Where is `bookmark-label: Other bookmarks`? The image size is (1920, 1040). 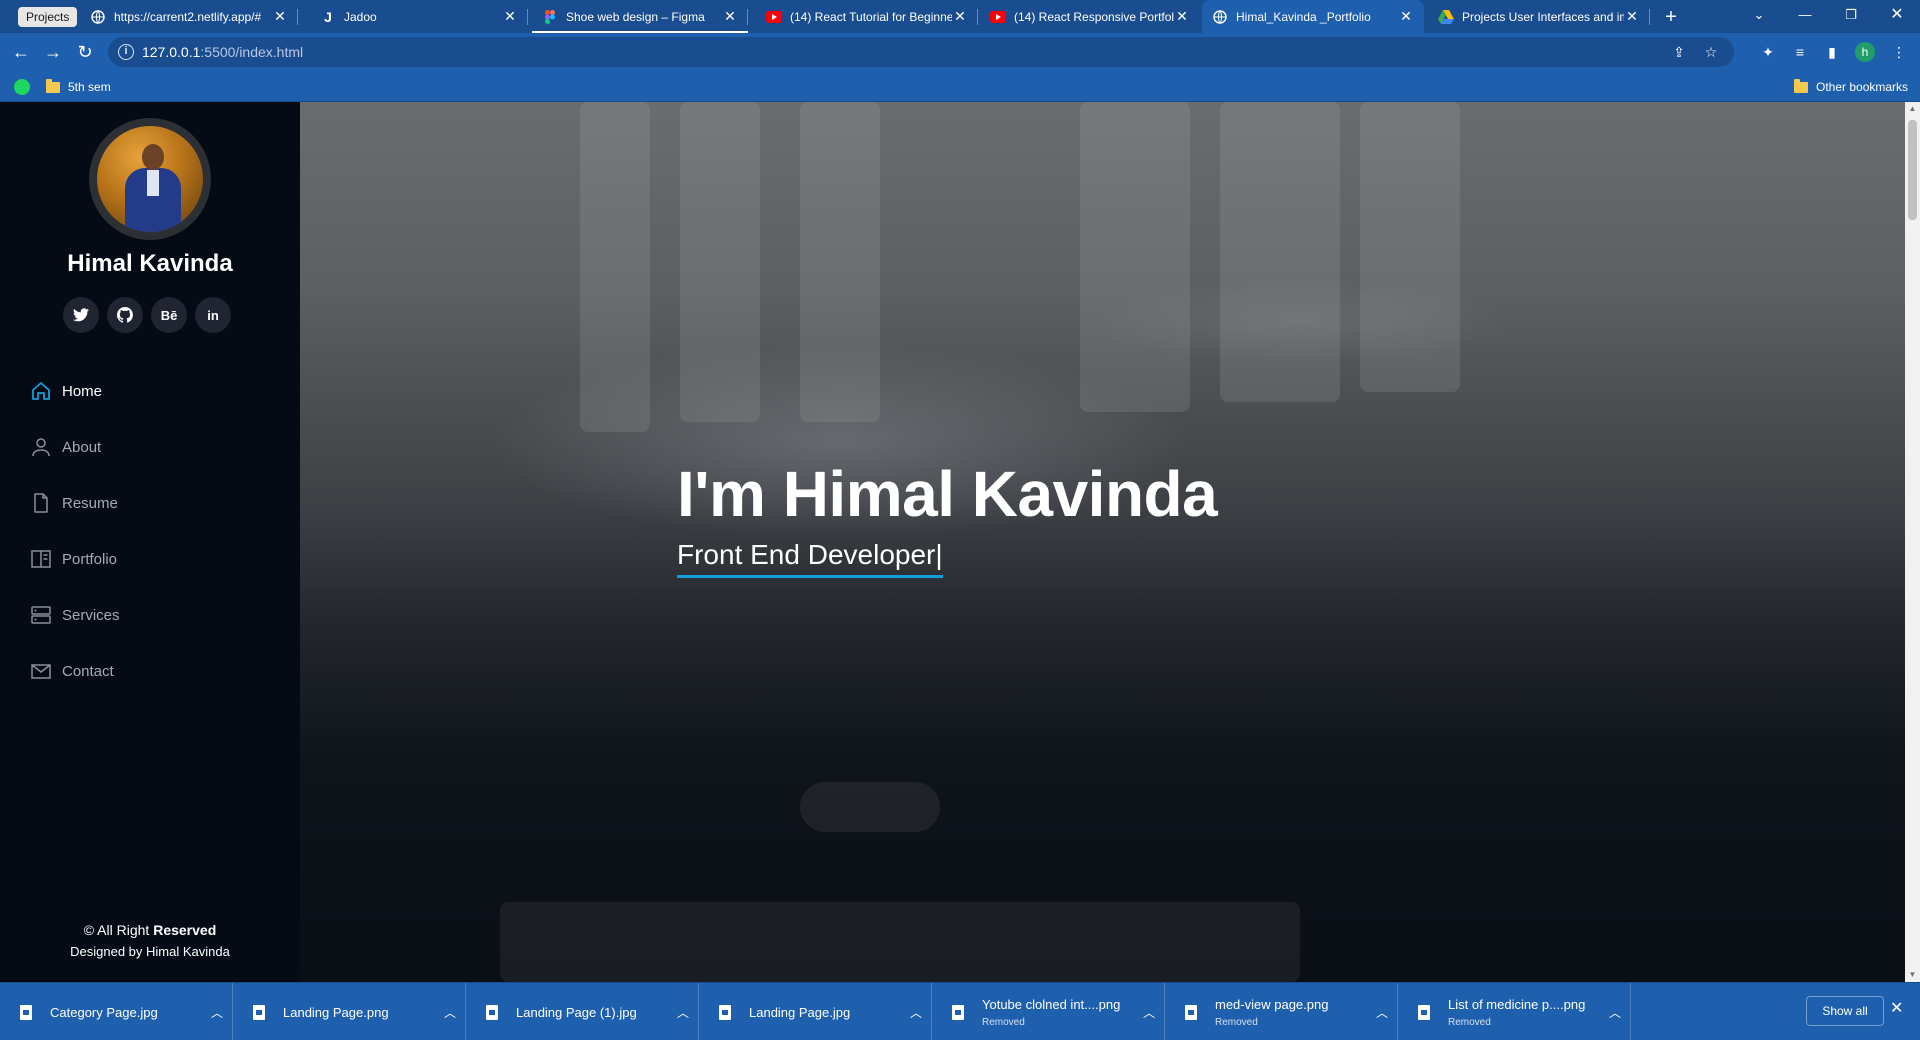 bookmark-label: Other bookmarks is located at coordinates (1862, 87).